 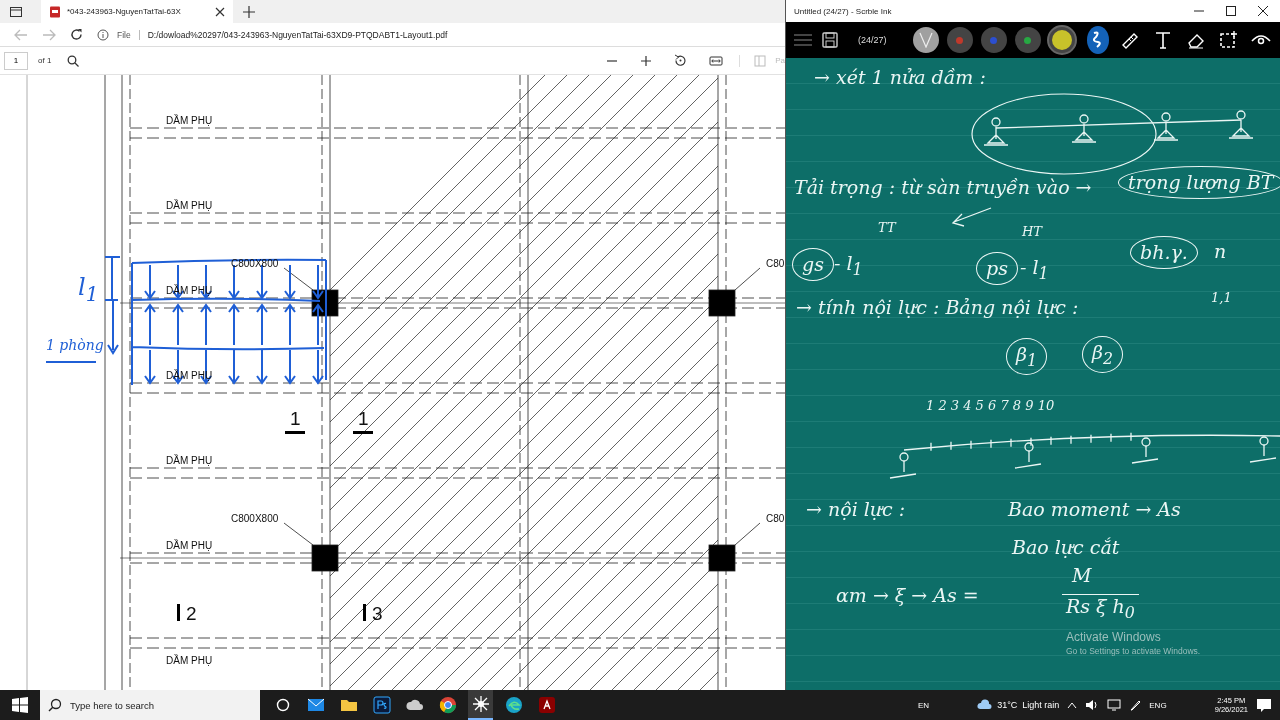 I want to click on new-tab-icon, so click(x=249, y=11).